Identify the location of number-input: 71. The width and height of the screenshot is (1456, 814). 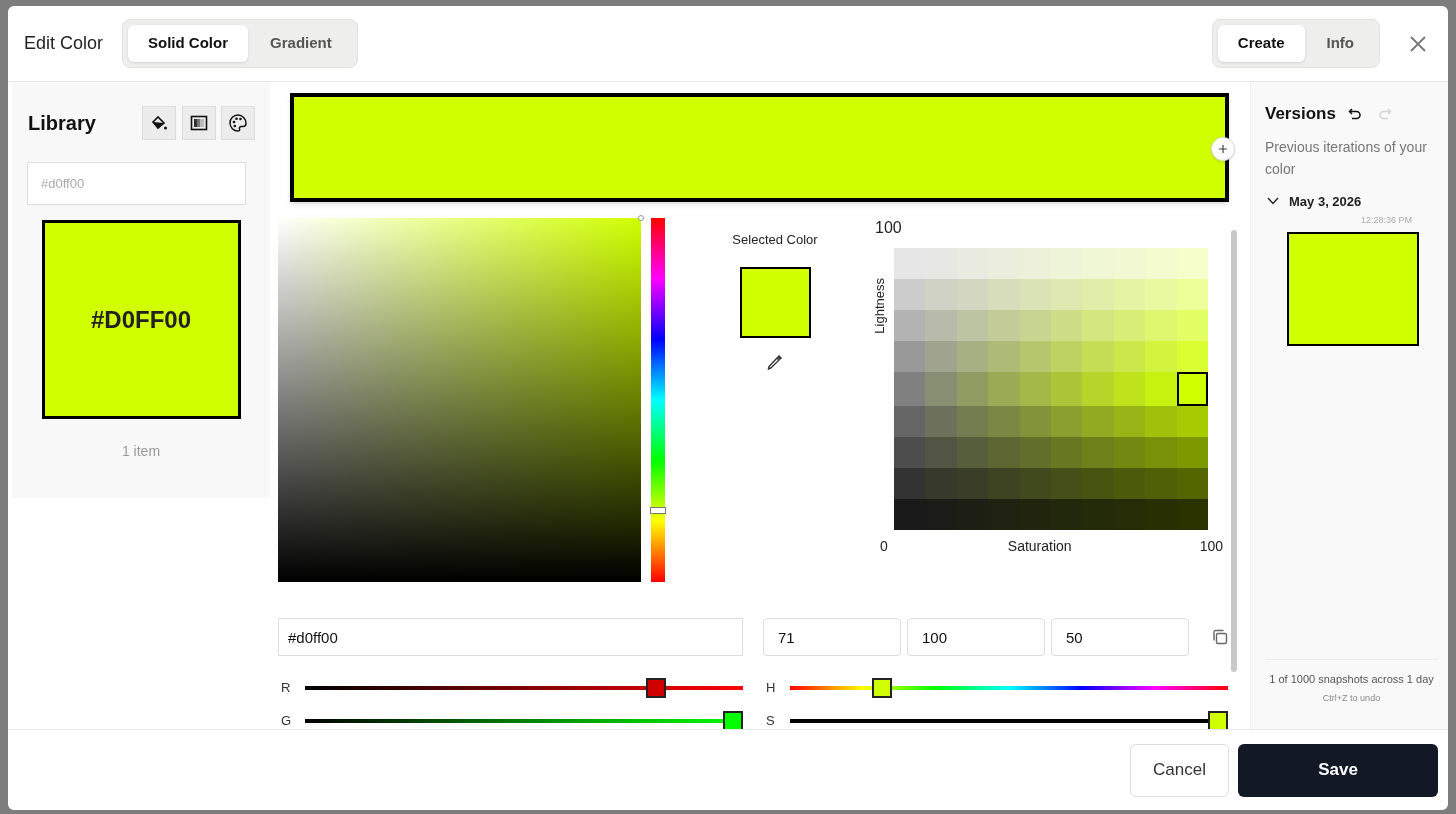
(832, 637).